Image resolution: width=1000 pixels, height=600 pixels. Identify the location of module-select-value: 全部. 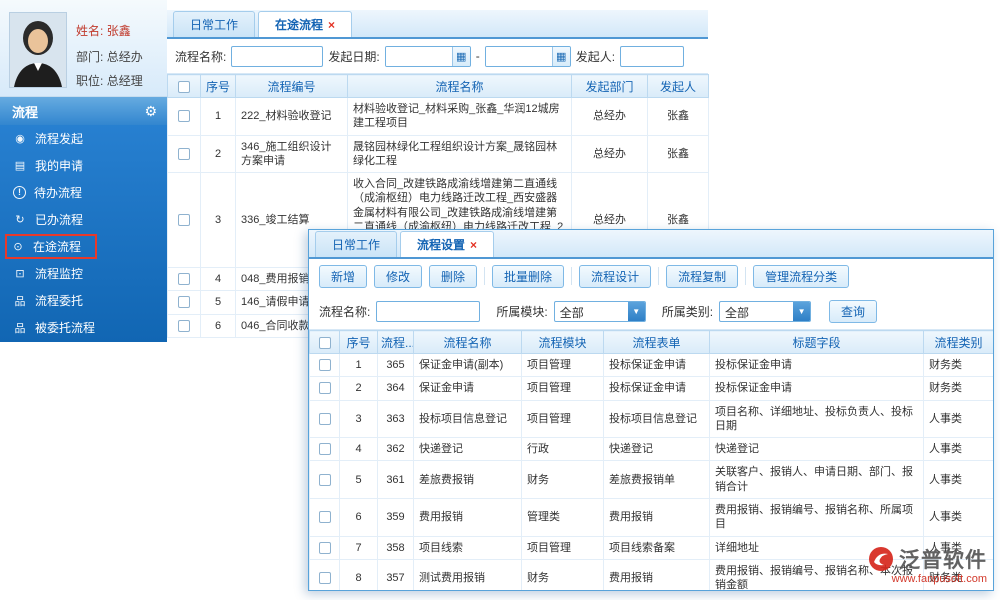
(571, 312).